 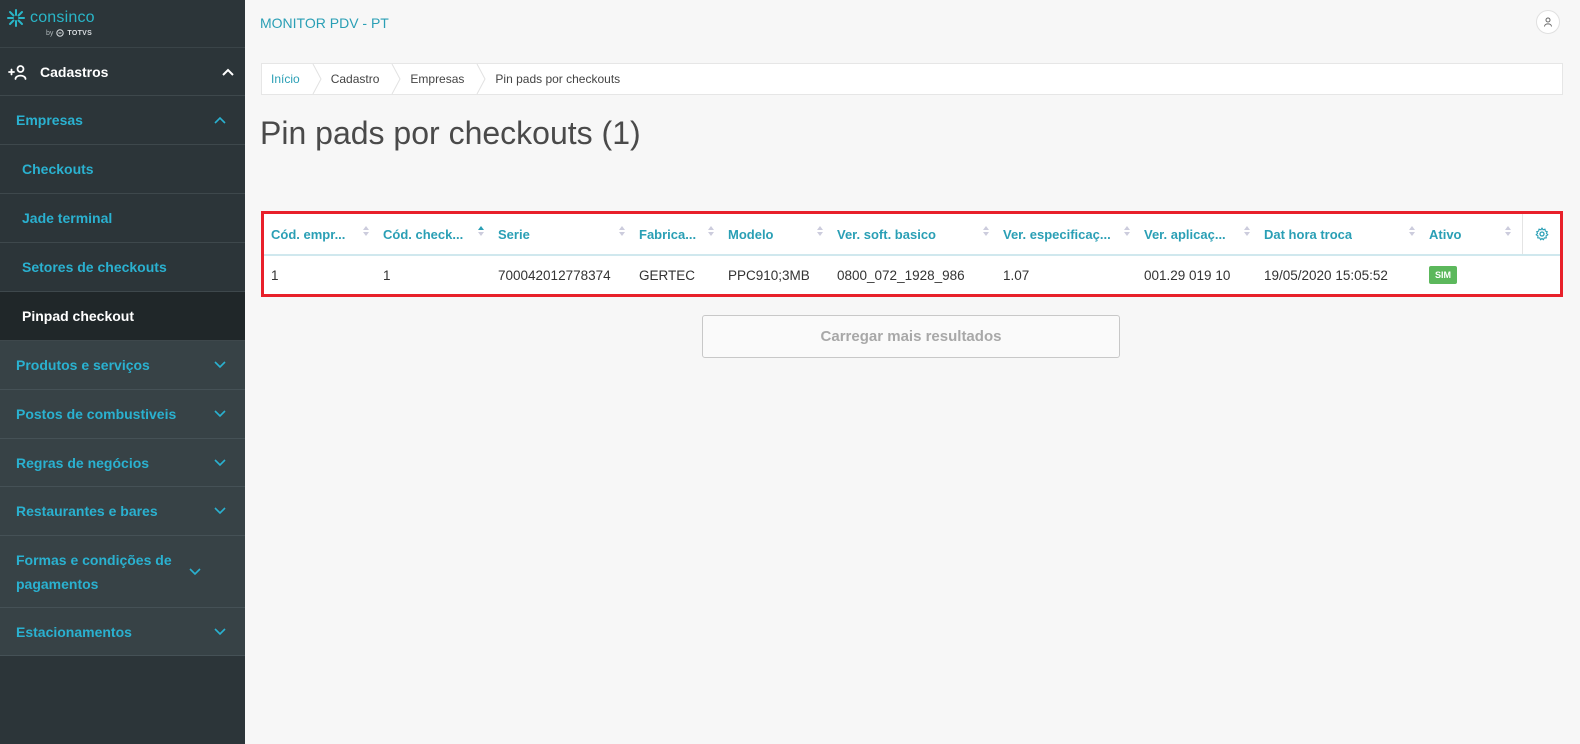 What do you see at coordinates (357, 79) in the screenshot?
I see `breadcrumb-cadastro: Cadastro` at bounding box center [357, 79].